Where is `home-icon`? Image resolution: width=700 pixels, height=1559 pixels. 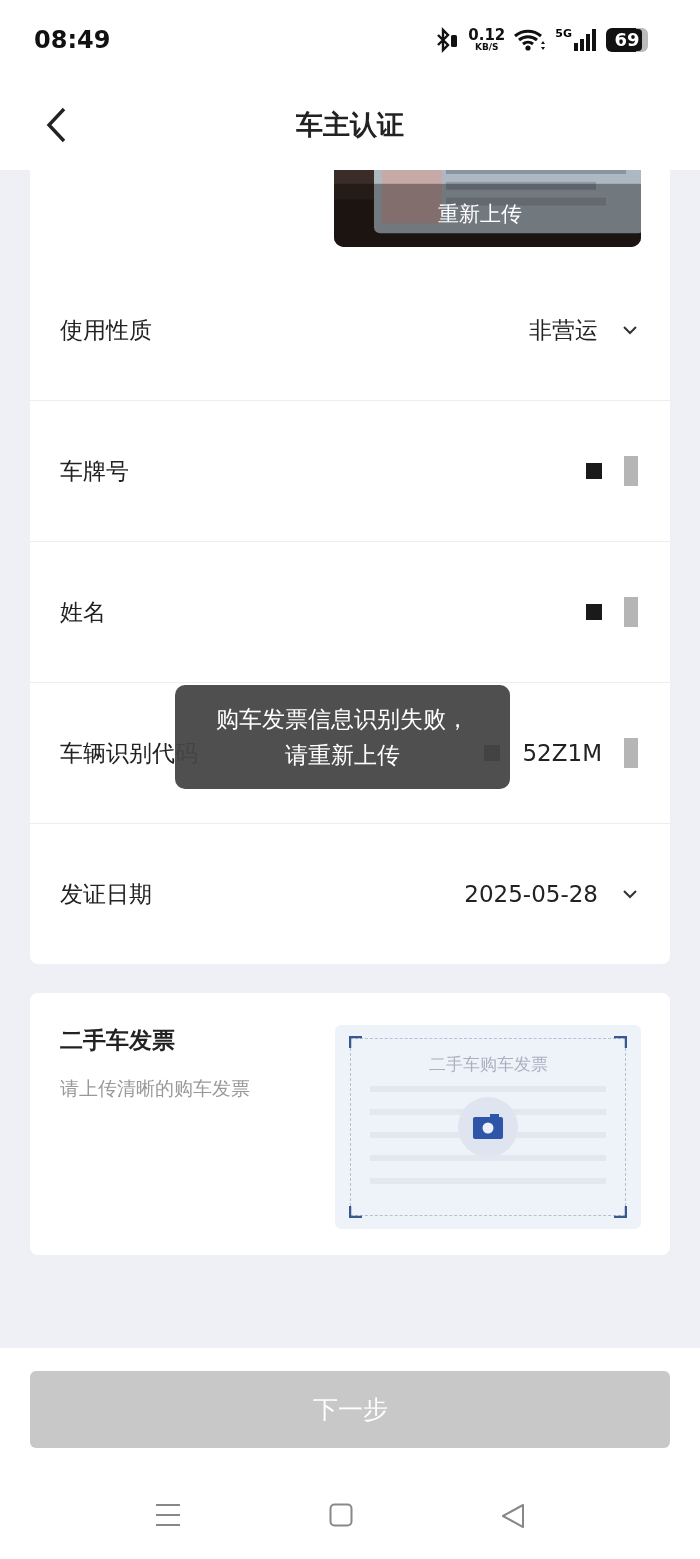
home-icon is located at coordinates (341, 1515).